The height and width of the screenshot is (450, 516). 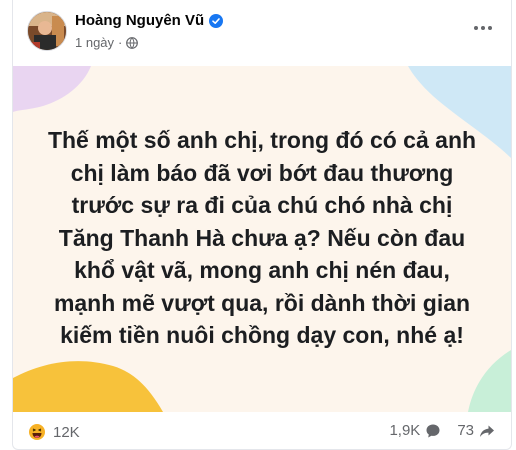 I want to click on post-time: 1 ngày, so click(x=94, y=42).